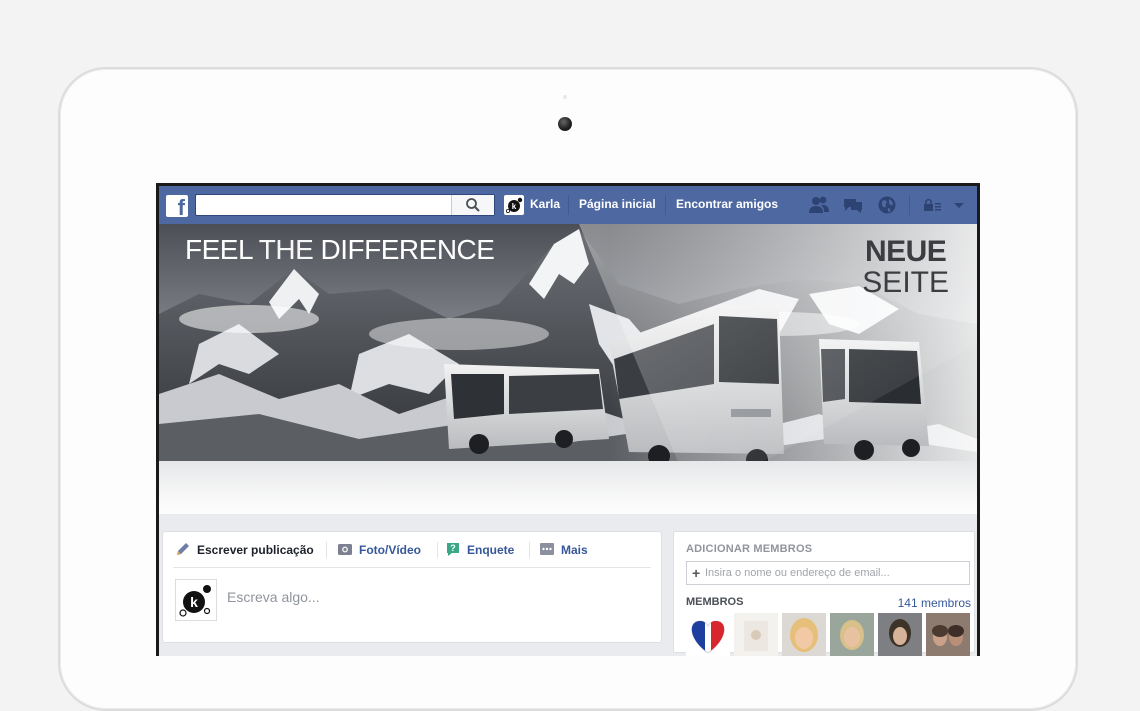 This screenshot has height=711, width=1140. What do you see at coordinates (564, 550) in the screenshot?
I see `tab-more: Mais` at bounding box center [564, 550].